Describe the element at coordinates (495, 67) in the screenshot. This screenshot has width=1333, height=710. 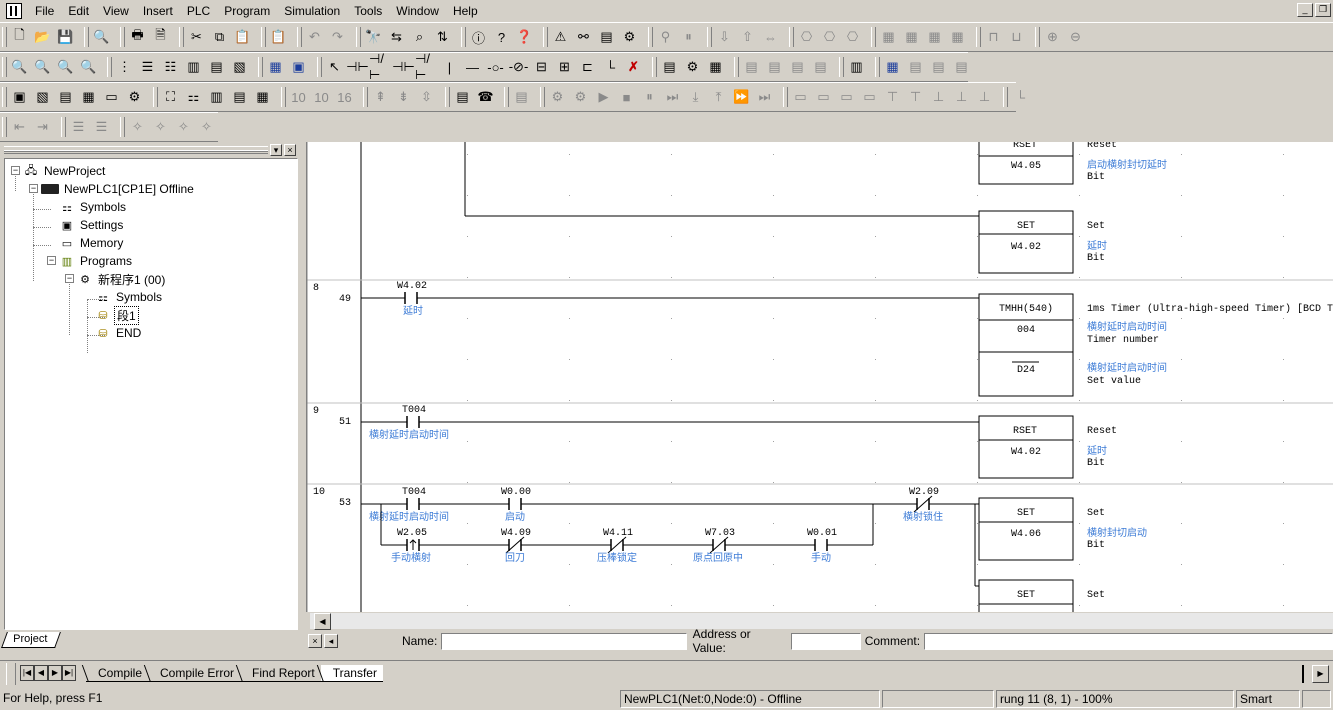
I see `coil-icon: -○-` at that location.